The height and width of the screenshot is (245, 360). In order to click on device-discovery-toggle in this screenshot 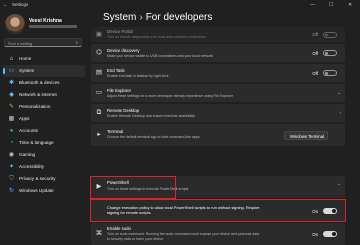, I will do `click(330, 53)`.